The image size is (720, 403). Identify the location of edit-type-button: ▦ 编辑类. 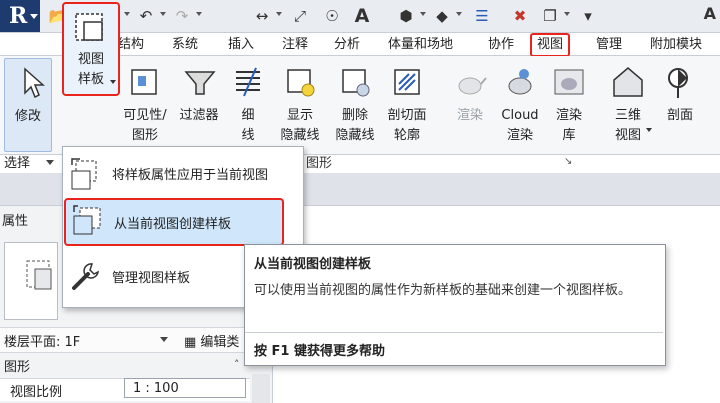
(211, 340).